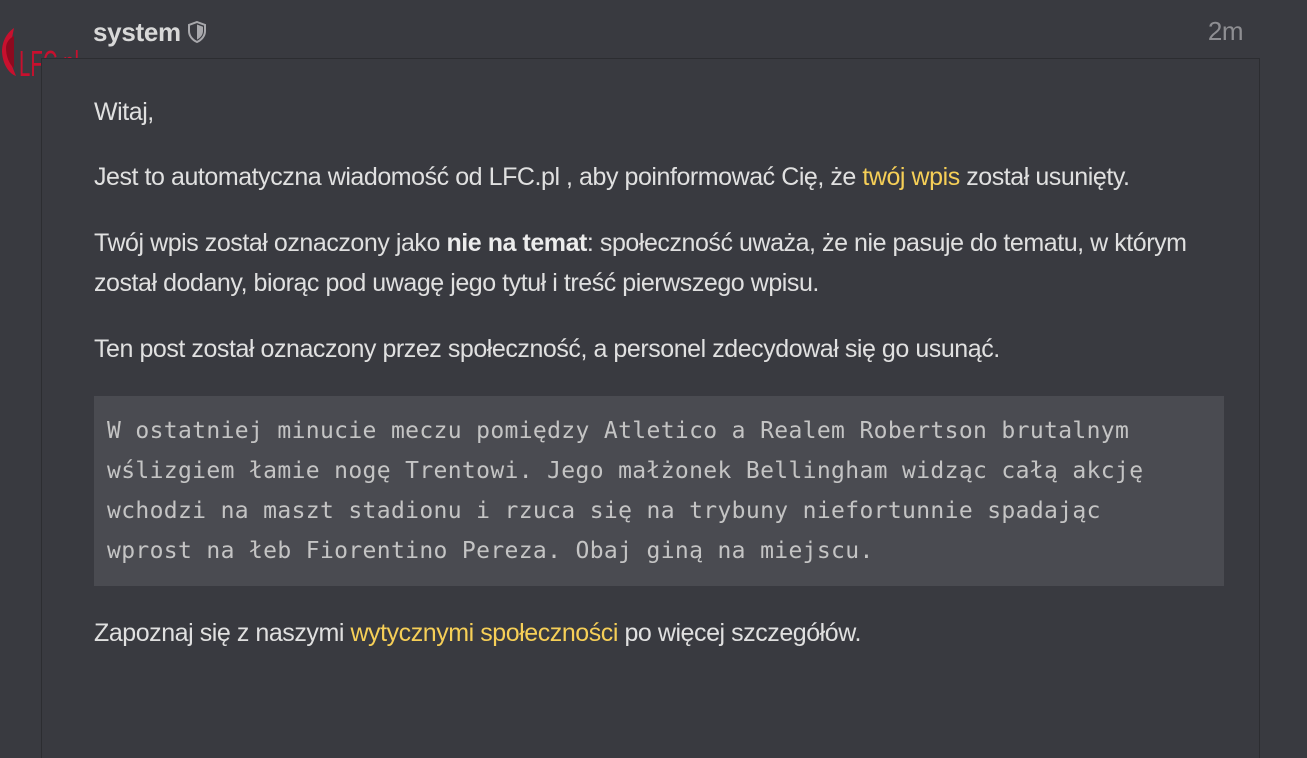 The height and width of the screenshot is (758, 1307). I want to click on intro-text-end: został usunięty., so click(1044, 177).